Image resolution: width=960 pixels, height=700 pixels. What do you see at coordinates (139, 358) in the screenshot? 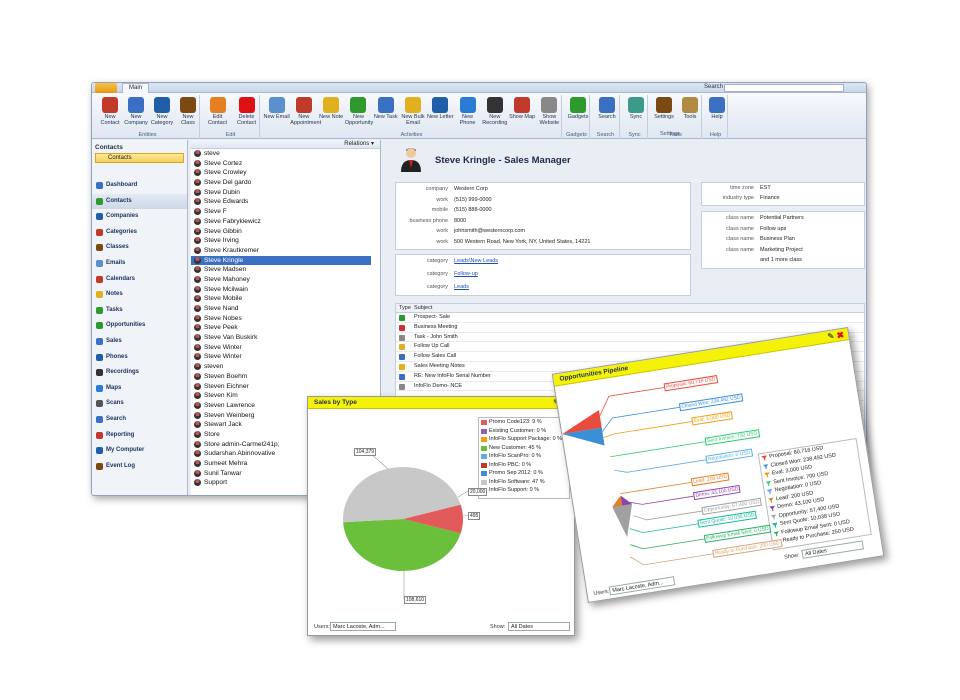
I see `nav-item-phones: Phones` at bounding box center [139, 358].